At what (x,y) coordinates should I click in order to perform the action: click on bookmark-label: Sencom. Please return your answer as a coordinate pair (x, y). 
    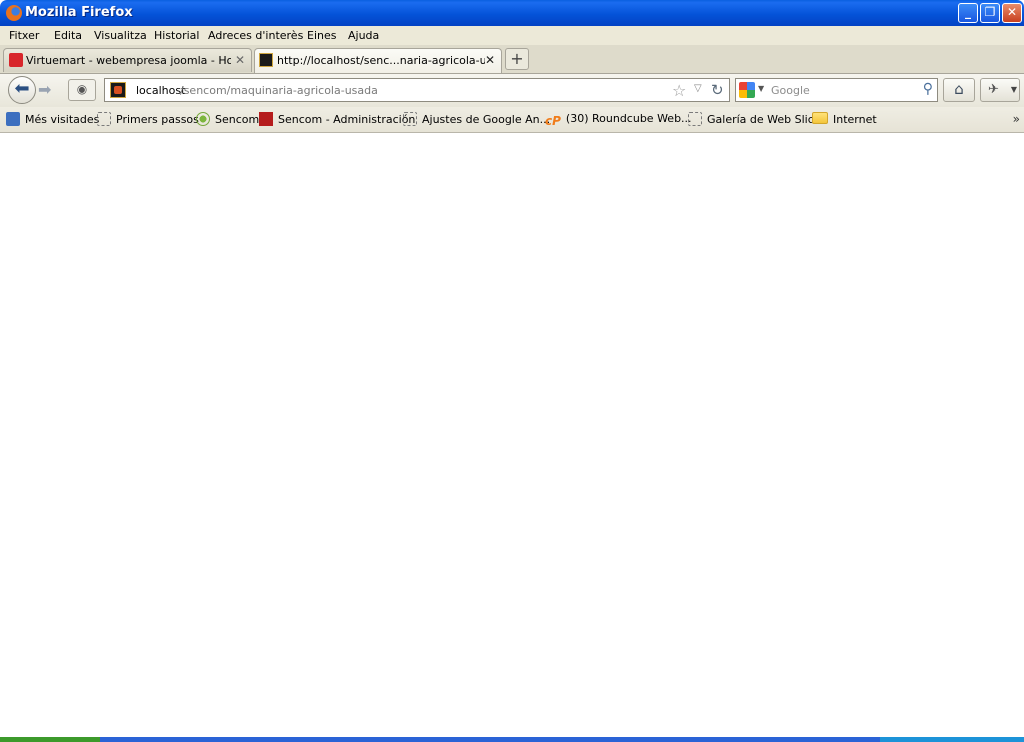
    Looking at the image, I should click on (237, 119).